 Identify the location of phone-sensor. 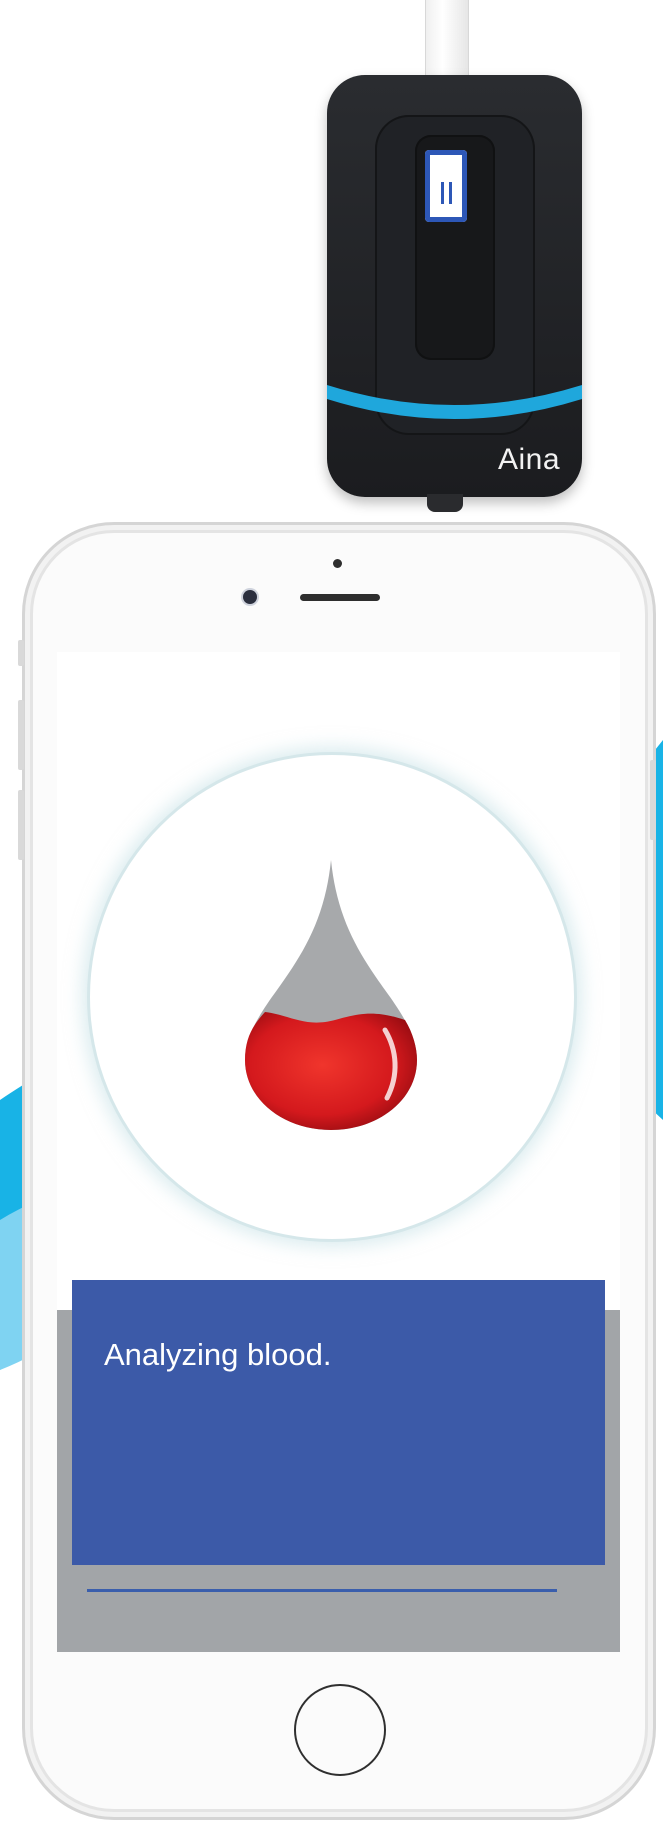
(337, 563).